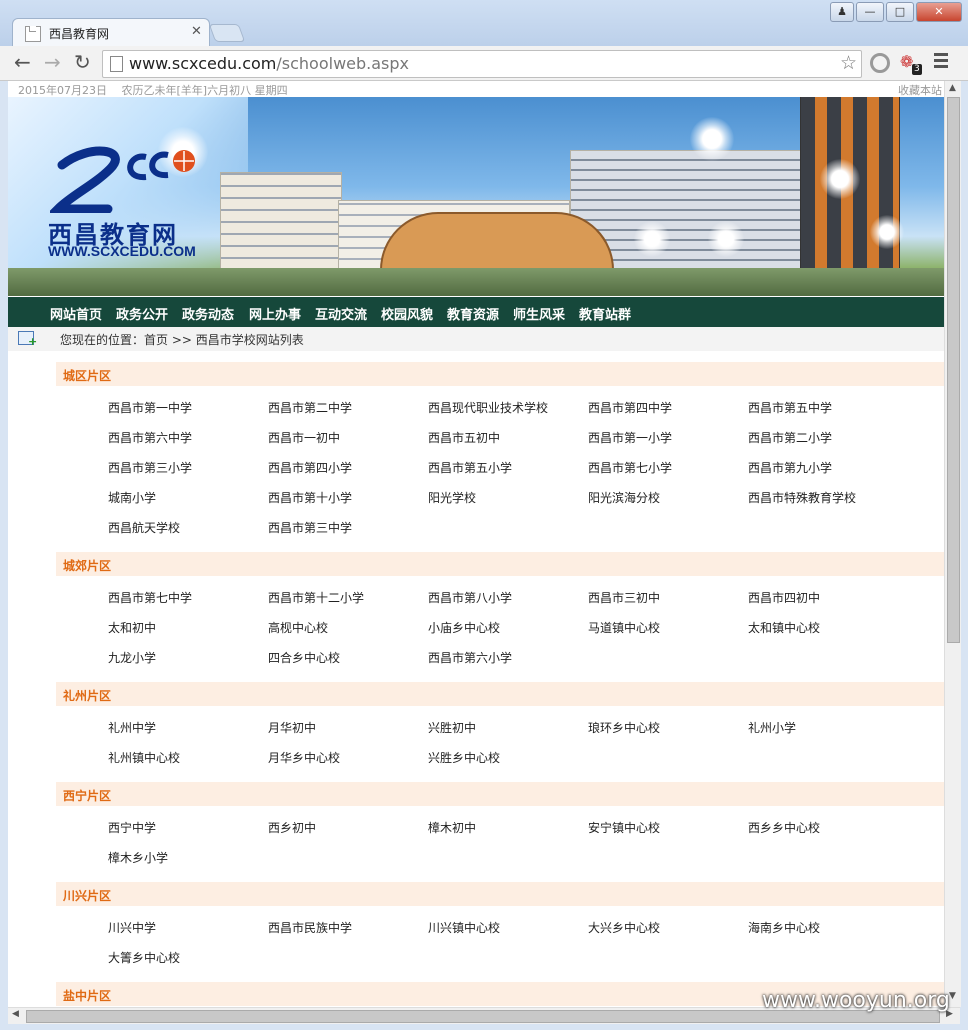 This screenshot has width=968, height=1030. Describe the element at coordinates (488, 407) in the screenshot. I see `school-link: 西昌现代职业技术学校` at that location.